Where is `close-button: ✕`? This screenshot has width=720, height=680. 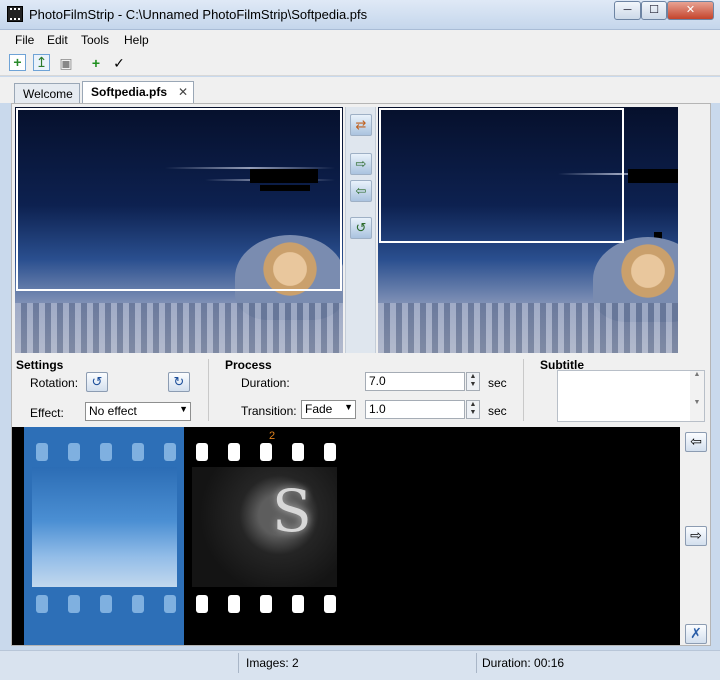 close-button: ✕ is located at coordinates (690, 10).